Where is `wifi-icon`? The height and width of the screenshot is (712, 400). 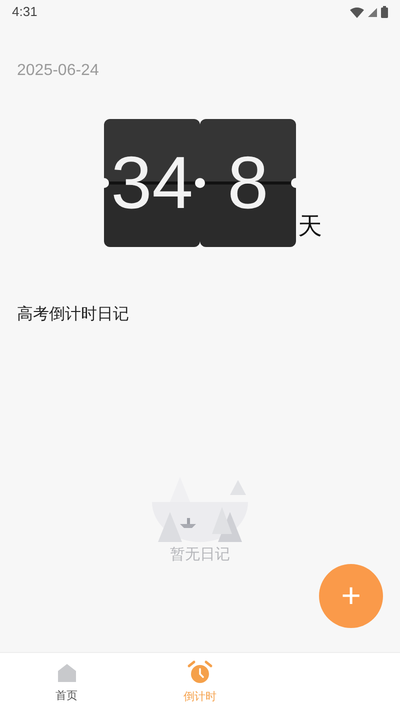
wifi-icon is located at coordinates (357, 12).